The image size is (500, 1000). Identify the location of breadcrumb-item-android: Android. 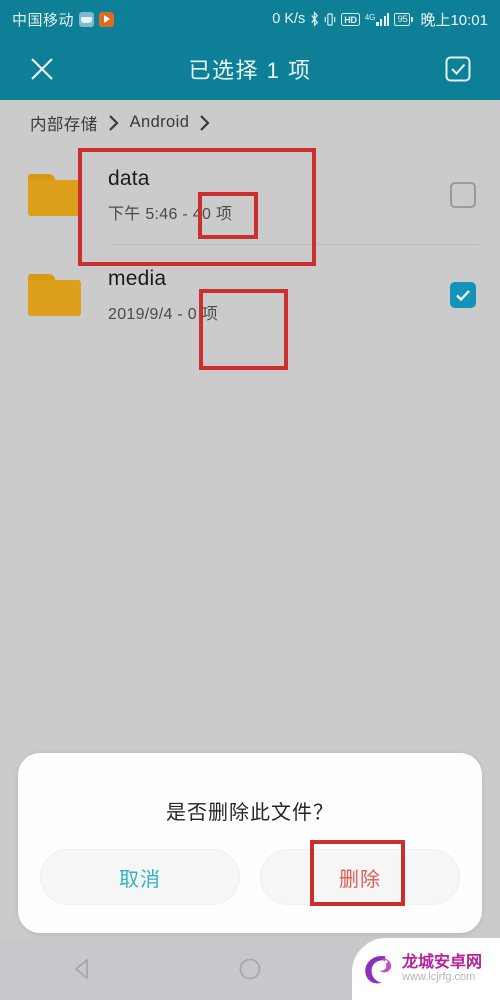
(160, 122).